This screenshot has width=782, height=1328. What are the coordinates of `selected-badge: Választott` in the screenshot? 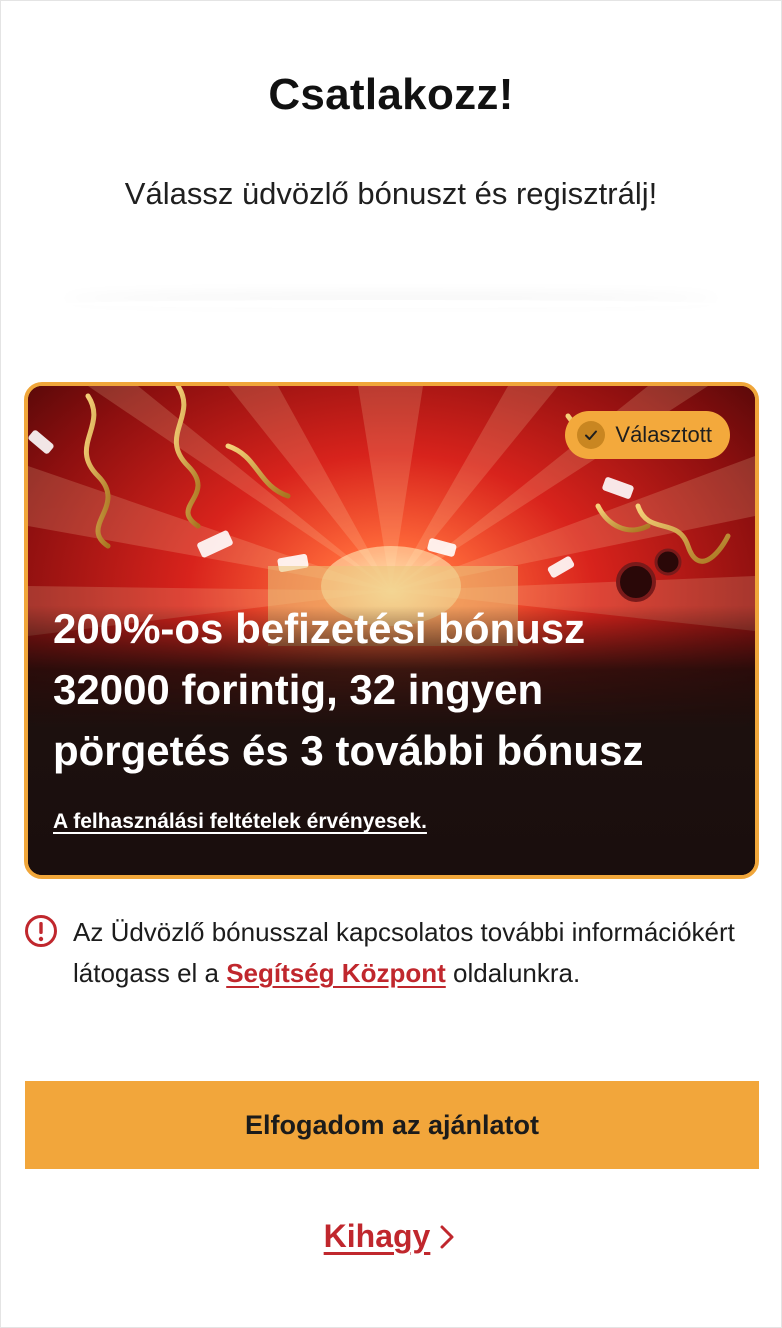 It's located at (647, 435).